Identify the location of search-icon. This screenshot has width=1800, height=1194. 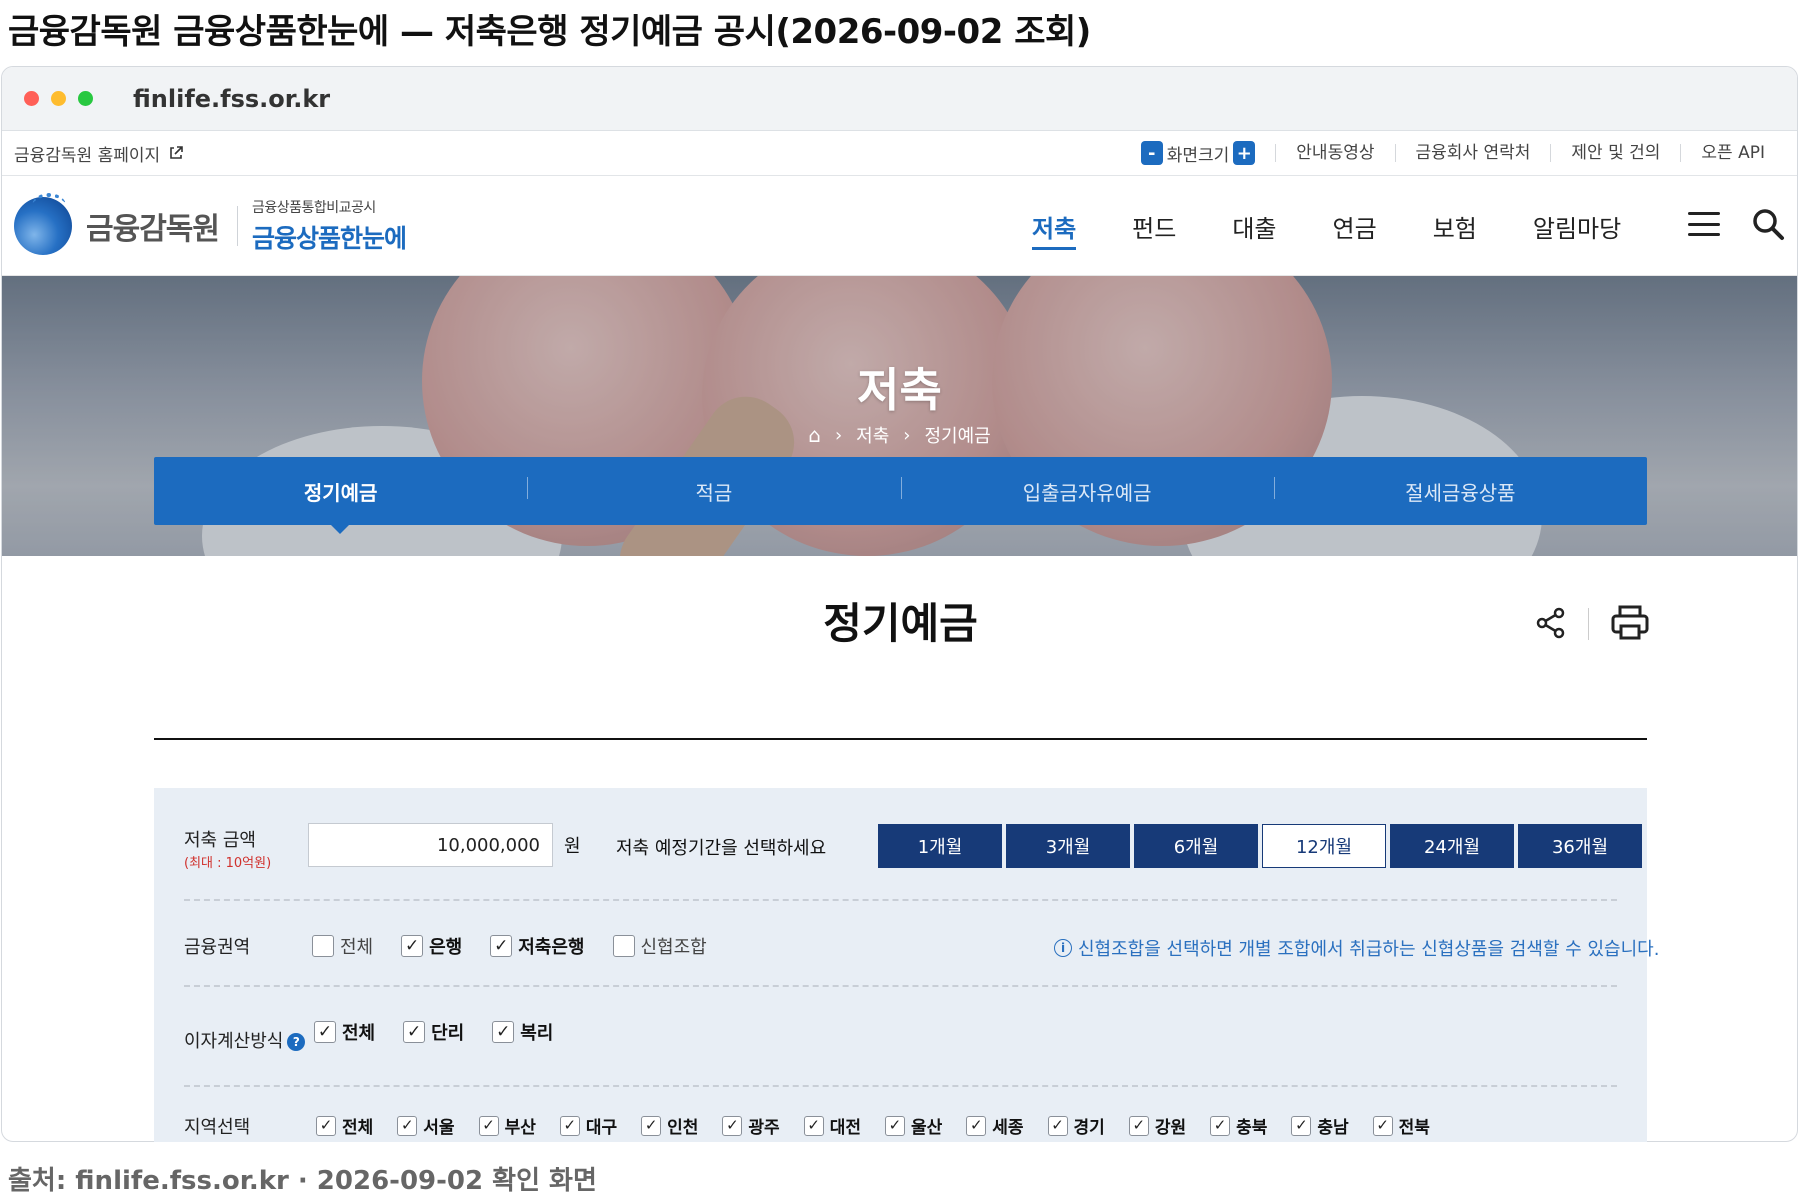
(1768, 224).